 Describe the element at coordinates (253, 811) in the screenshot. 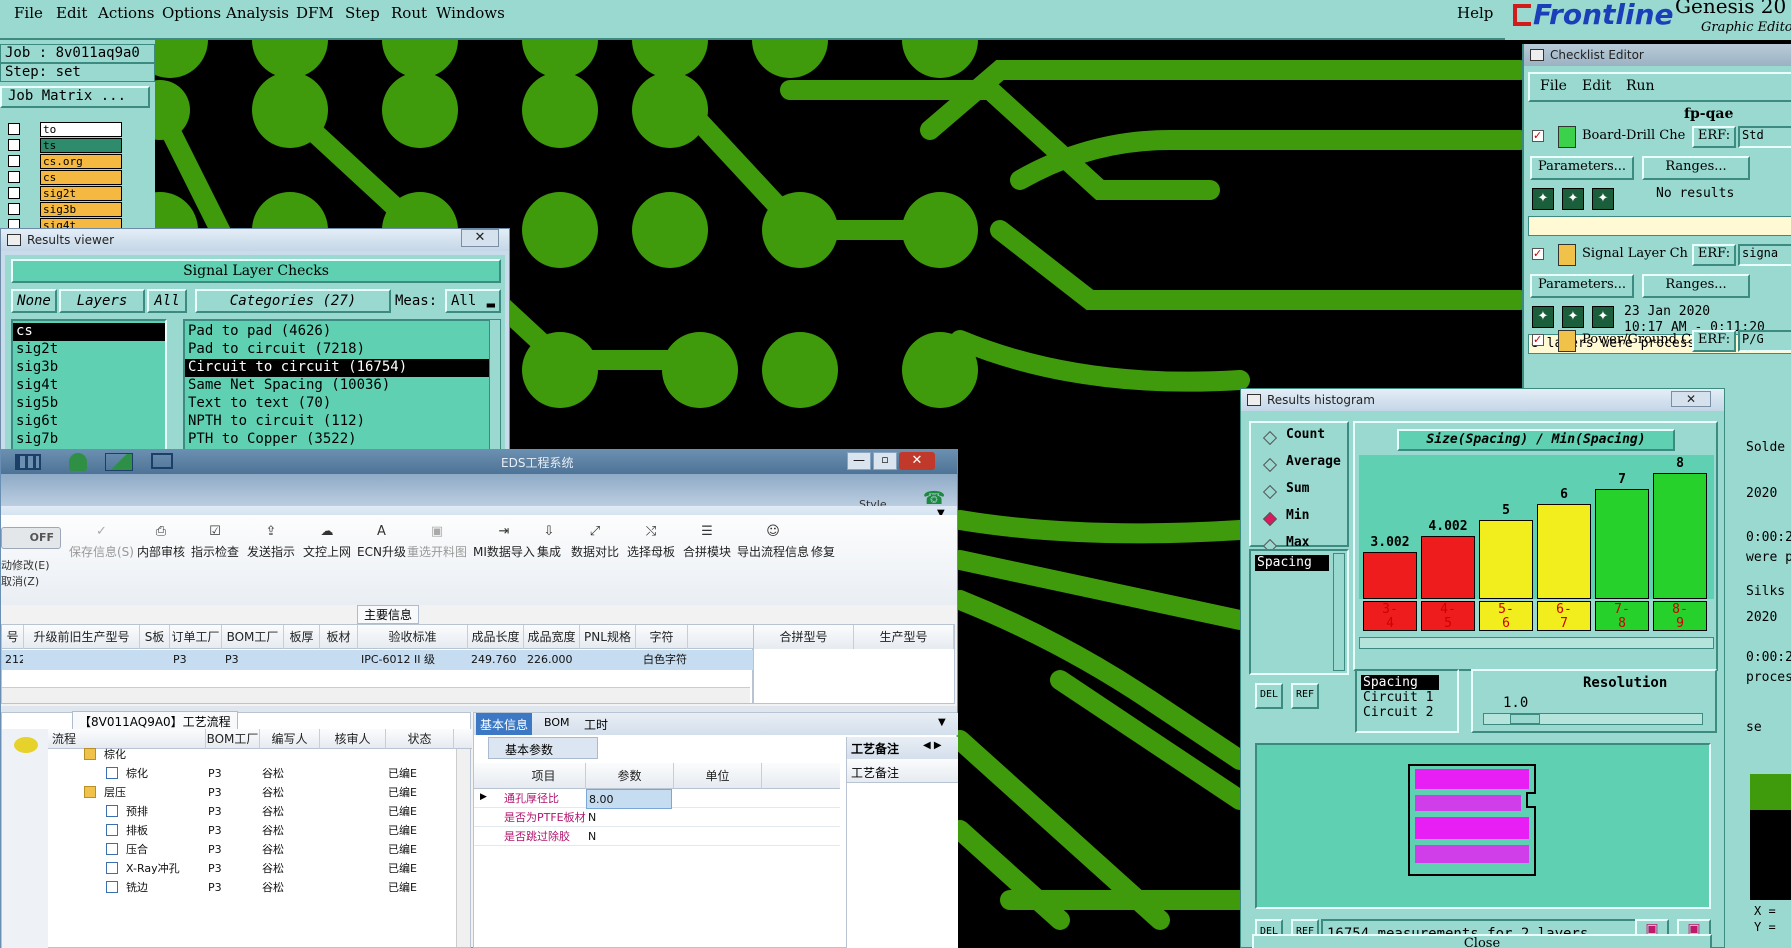

I see `flow-row: 预排 P3 谷松 已编E` at that location.